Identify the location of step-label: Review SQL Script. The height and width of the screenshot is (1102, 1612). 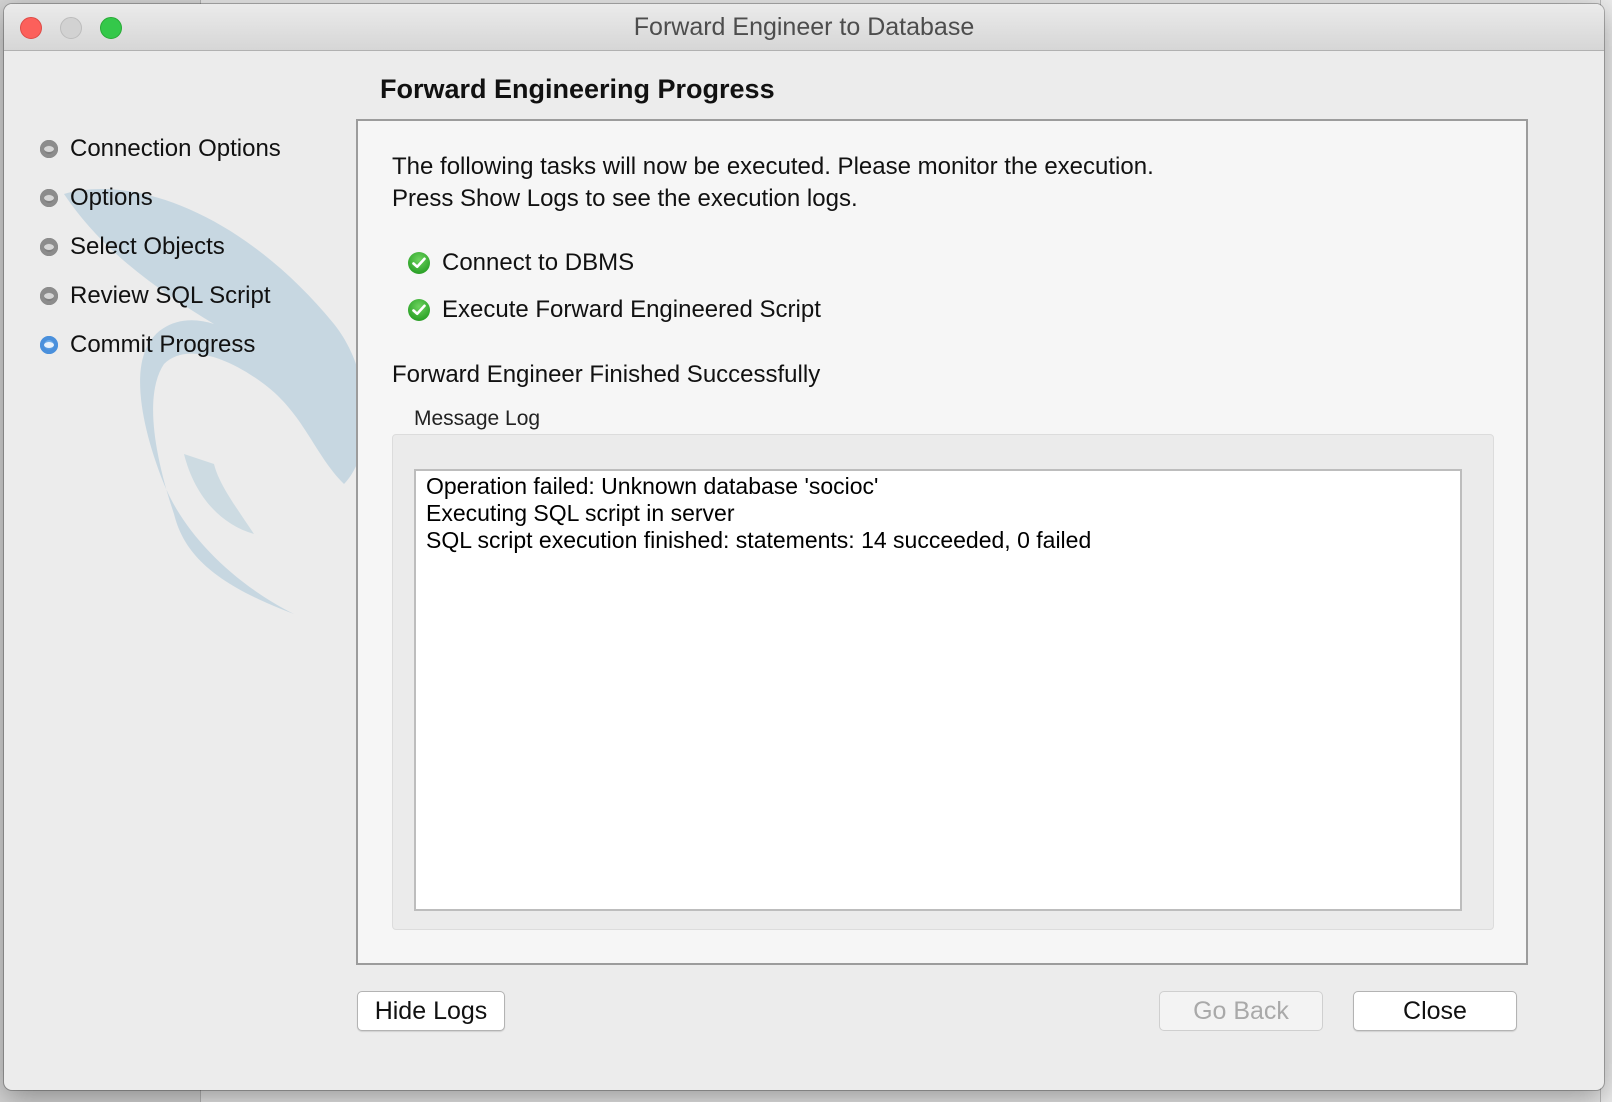
(170, 295).